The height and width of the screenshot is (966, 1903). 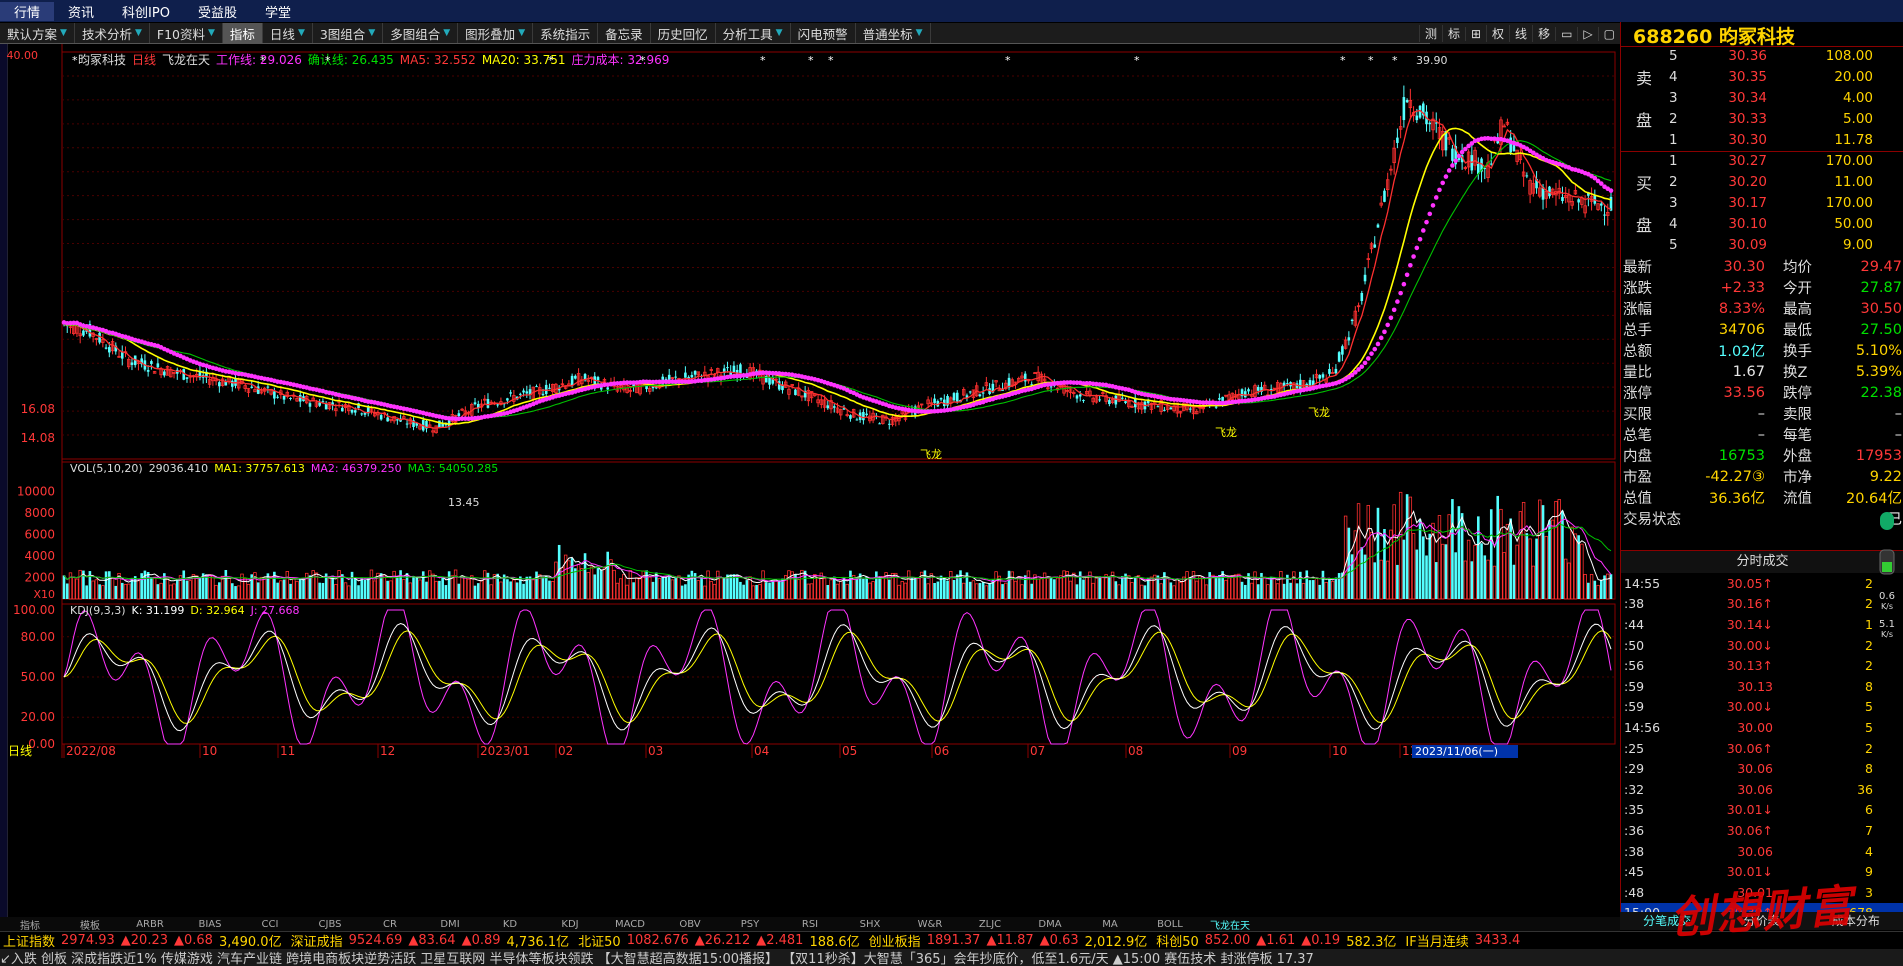 What do you see at coordinates (1430, 33) in the screenshot?
I see `right-tool-0: 测` at bounding box center [1430, 33].